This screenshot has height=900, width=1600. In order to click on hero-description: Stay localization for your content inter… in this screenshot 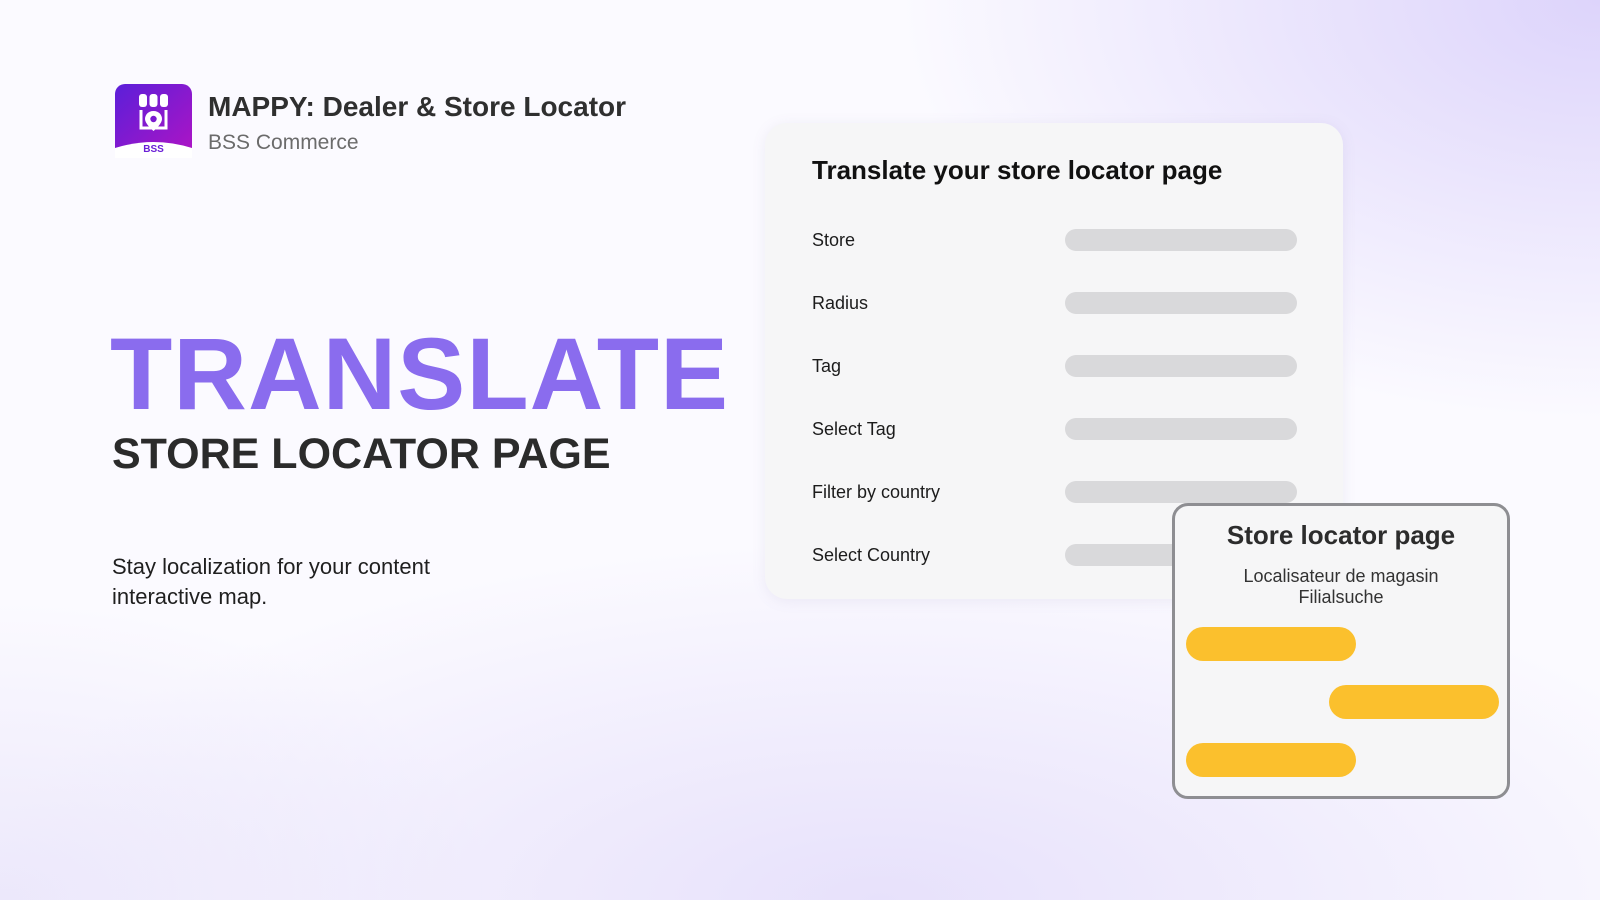, I will do `click(271, 581)`.